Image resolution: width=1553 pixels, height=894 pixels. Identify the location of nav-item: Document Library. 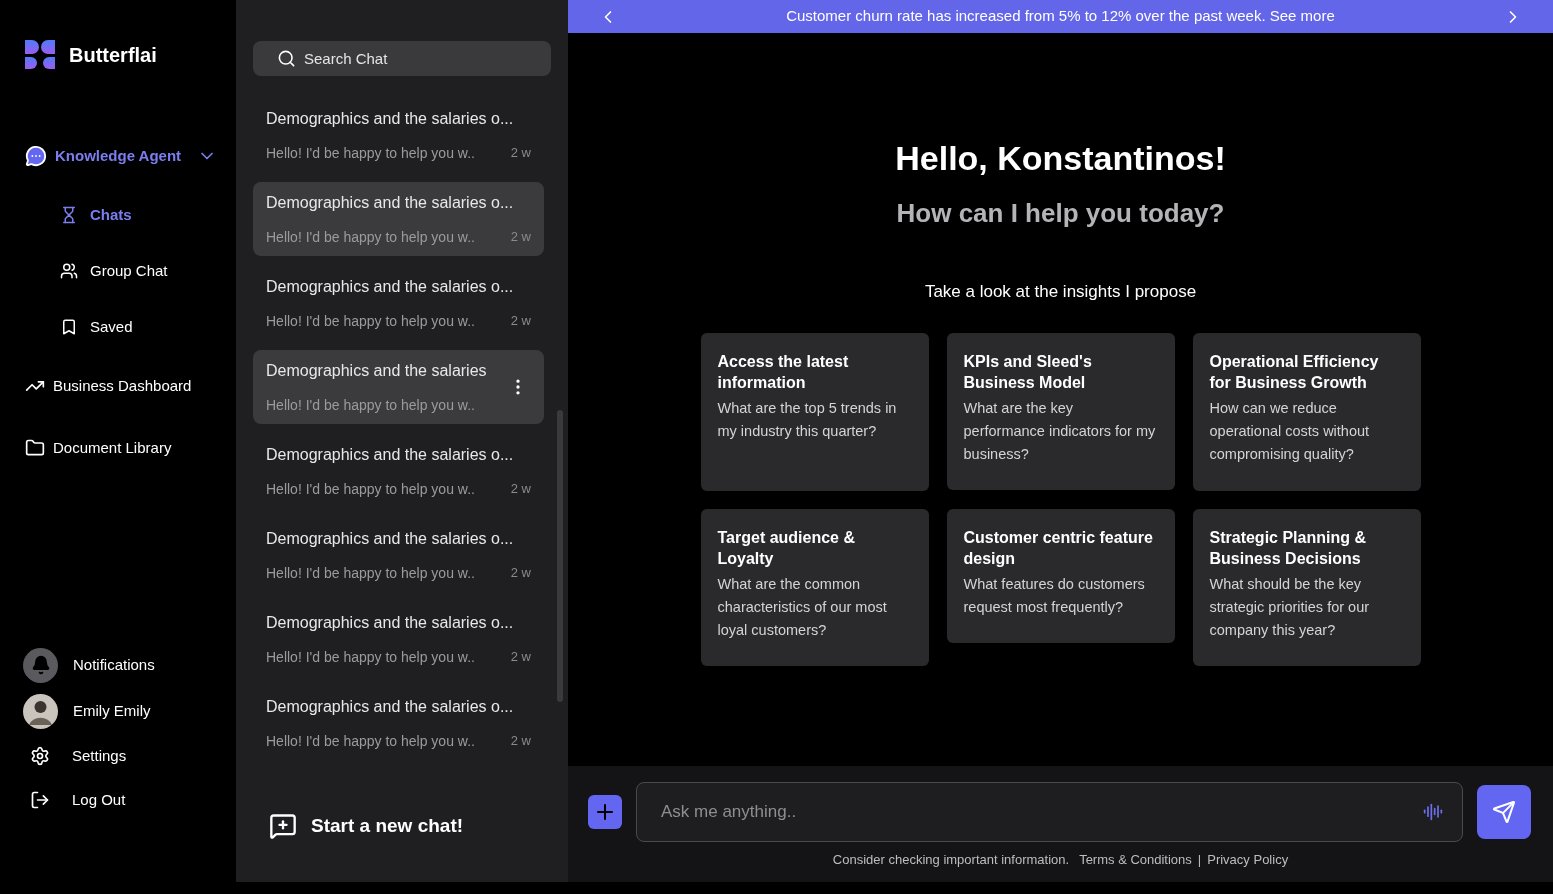
(118, 448).